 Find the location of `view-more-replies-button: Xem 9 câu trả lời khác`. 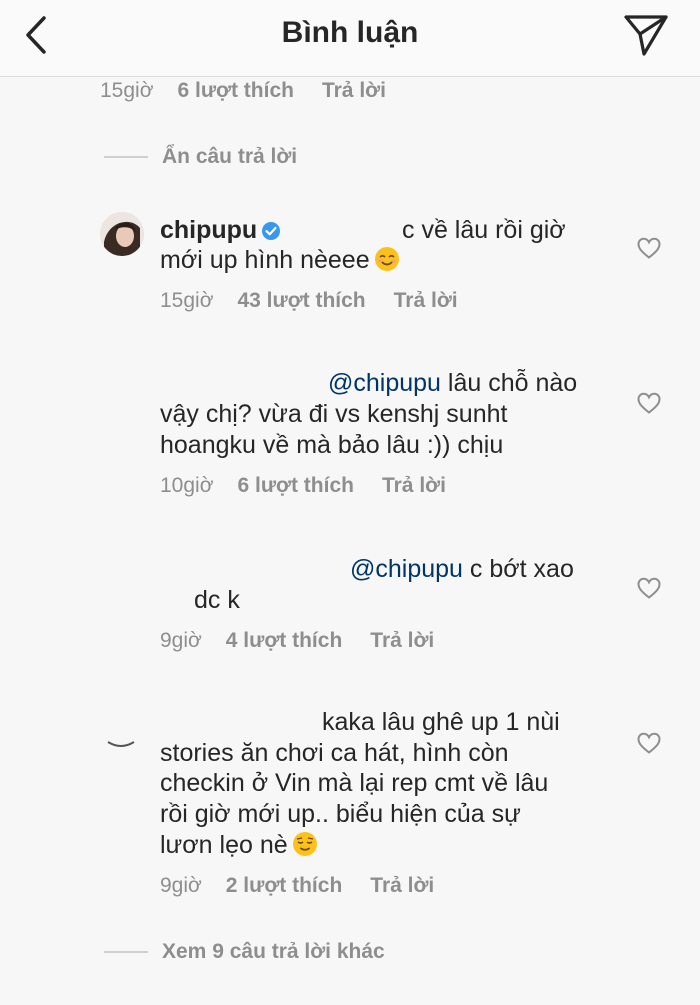

view-more-replies-button: Xem 9 câu trả lời khác is located at coordinates (244, 952).